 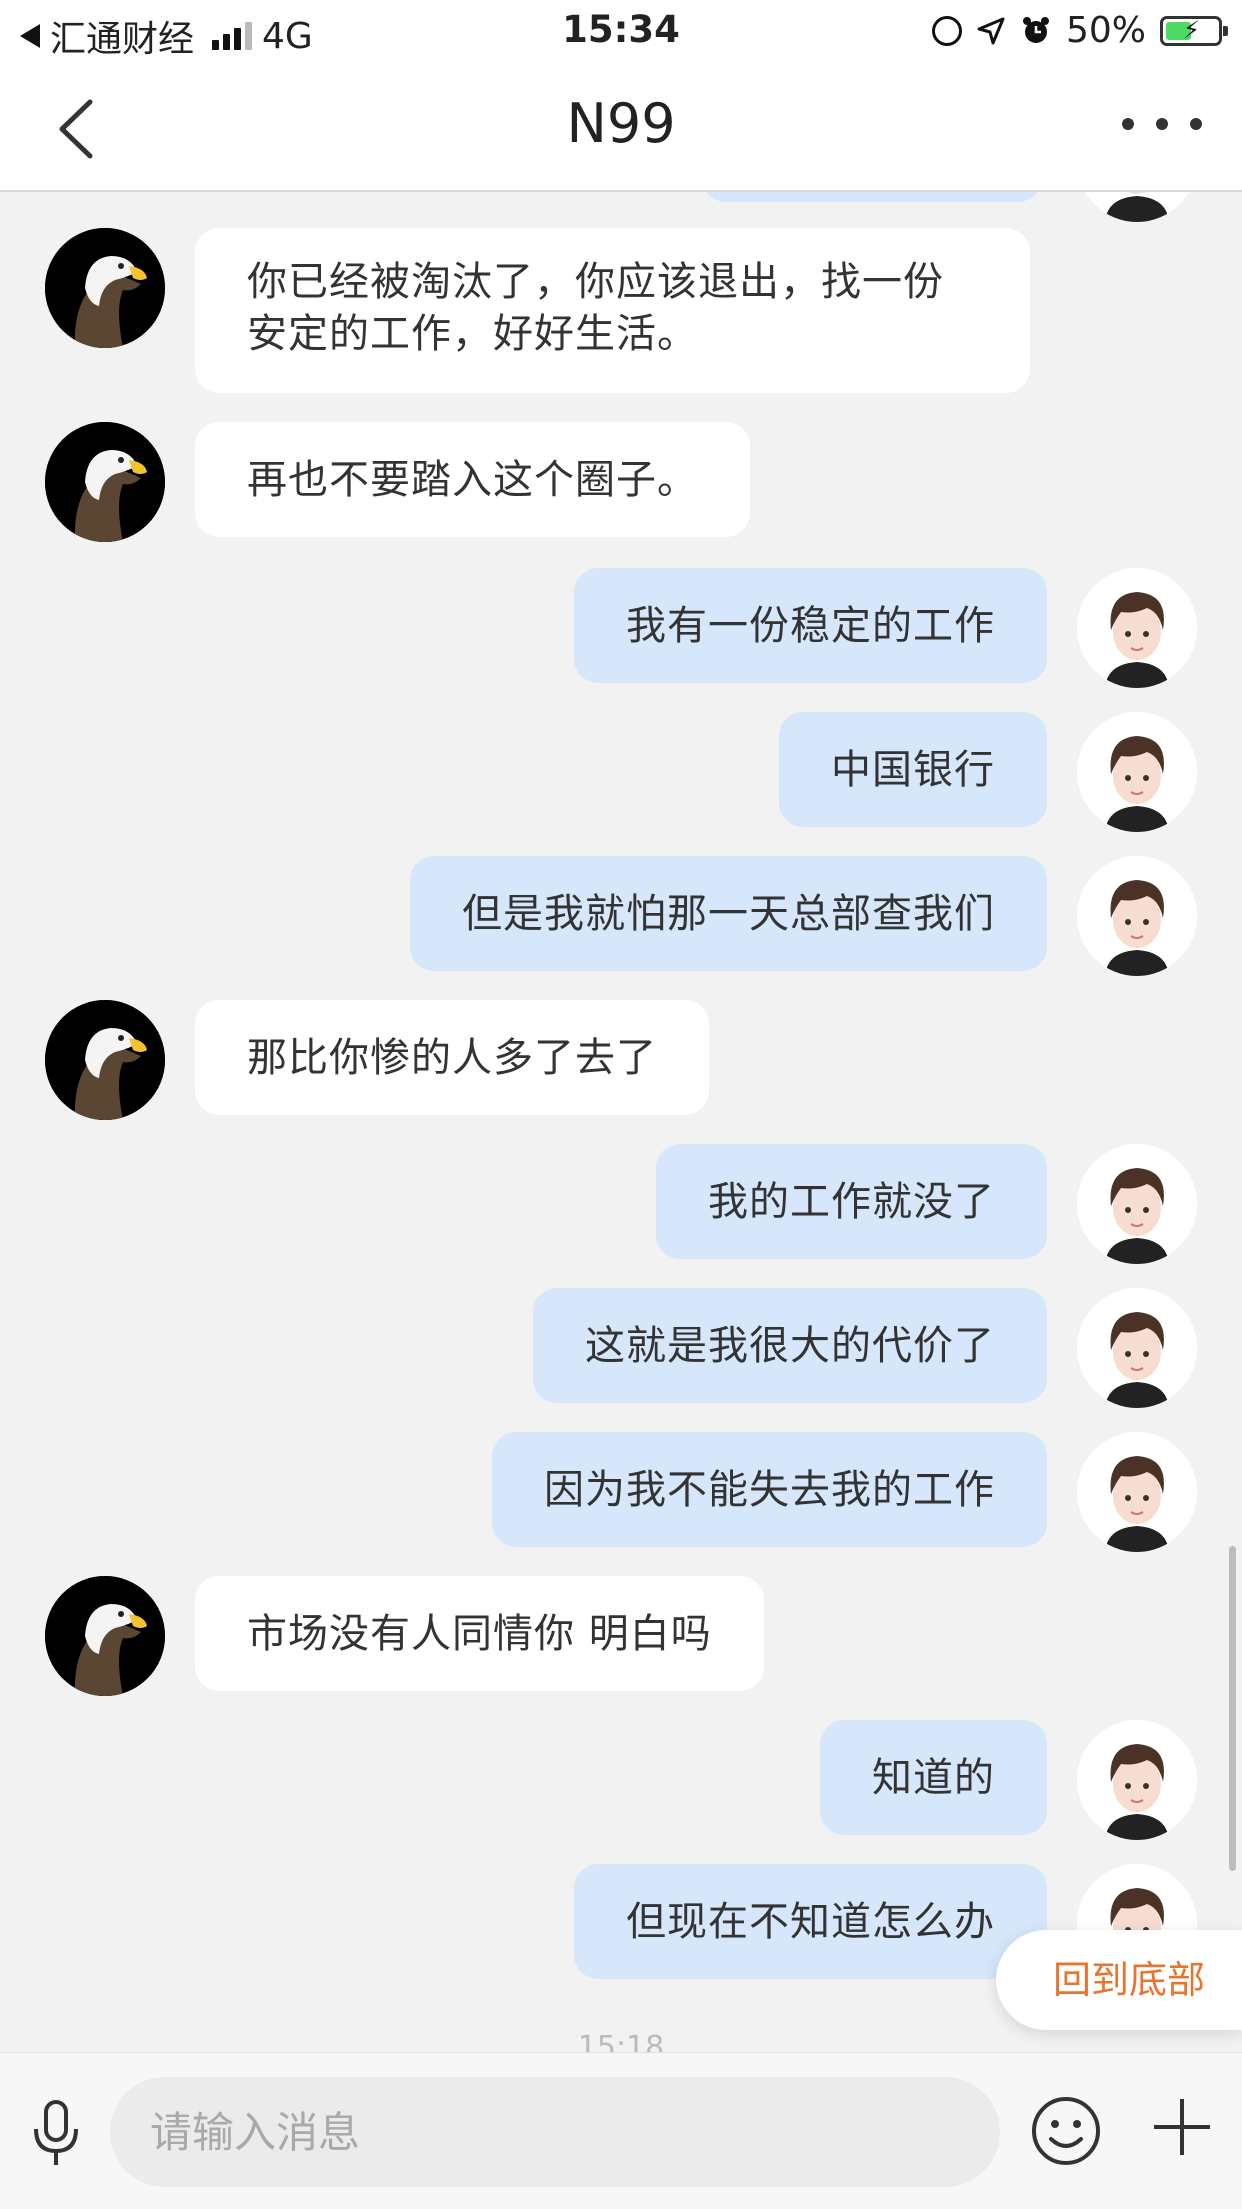 I want to click on message-timestamp: 15:18, so click(x=621, y=2041).